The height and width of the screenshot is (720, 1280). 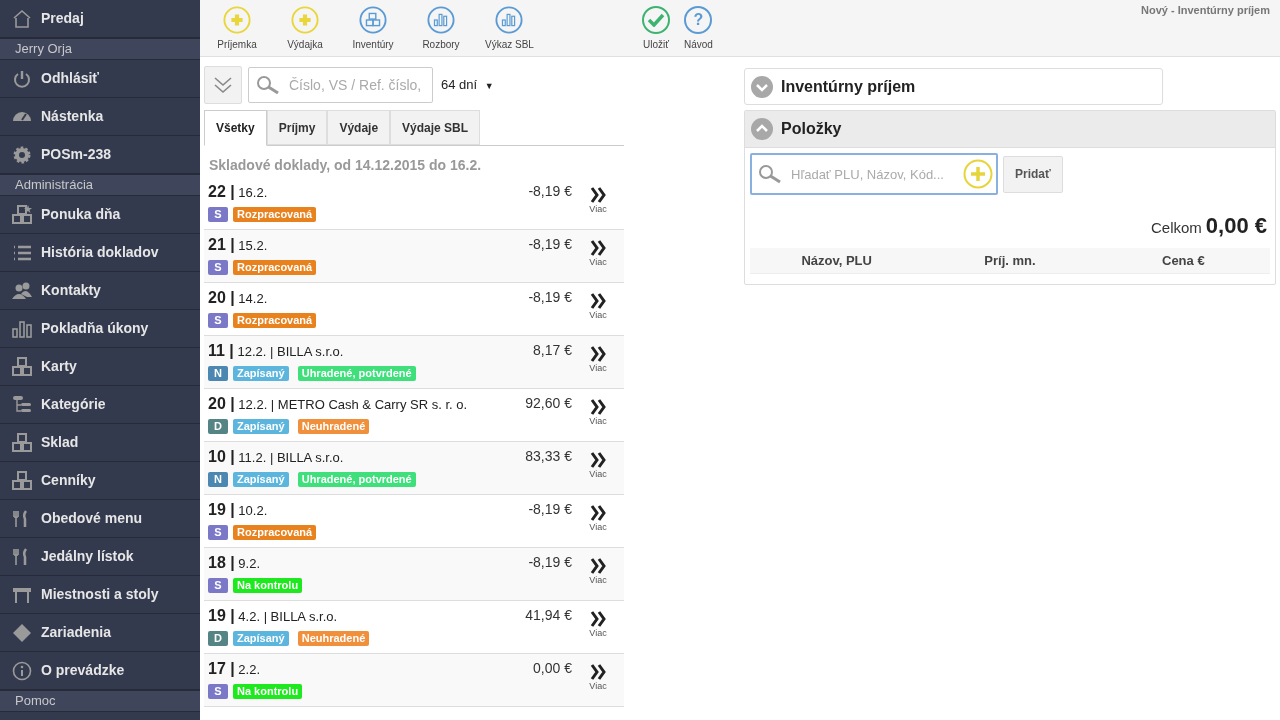 What do you see at coordinates (656, 20) in the screenshot?
I see `check-icon` at bounding box center [656, 20].